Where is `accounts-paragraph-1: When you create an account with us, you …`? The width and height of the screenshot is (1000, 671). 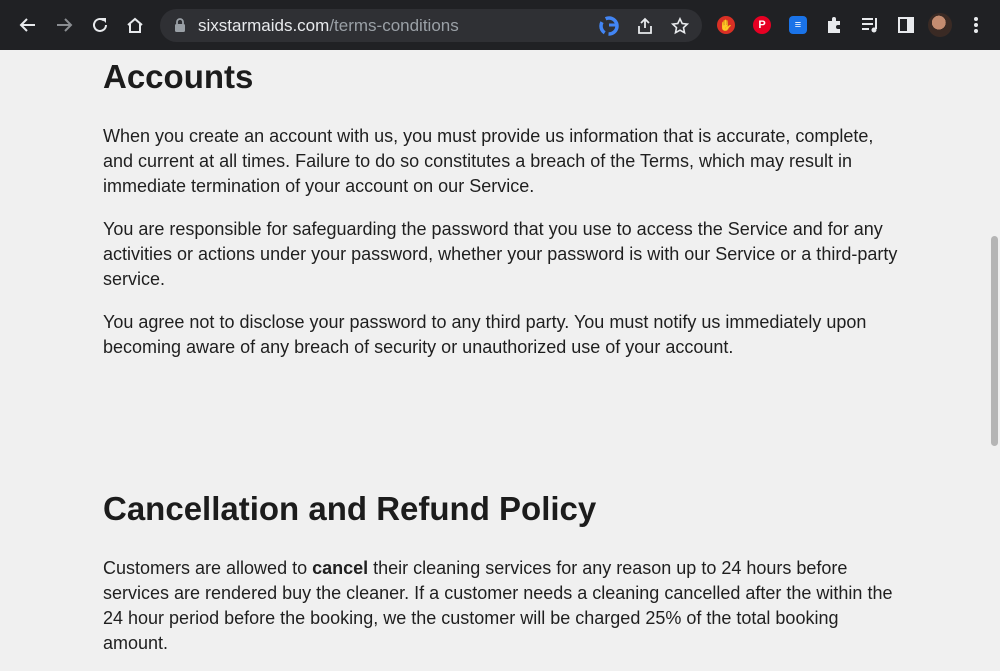 accounts-paragraph-1: When you create an account with us, you … is located at coordinates (488, 161).